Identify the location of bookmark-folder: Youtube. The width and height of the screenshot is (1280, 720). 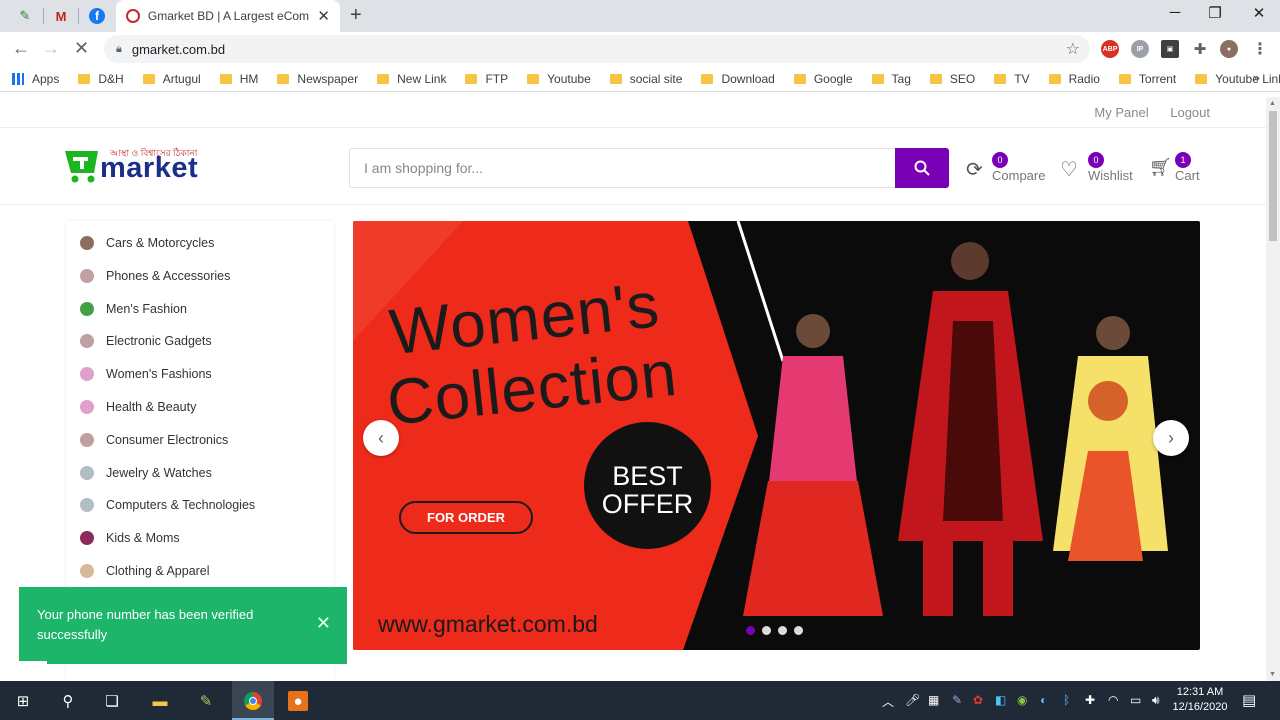
(559, 79).